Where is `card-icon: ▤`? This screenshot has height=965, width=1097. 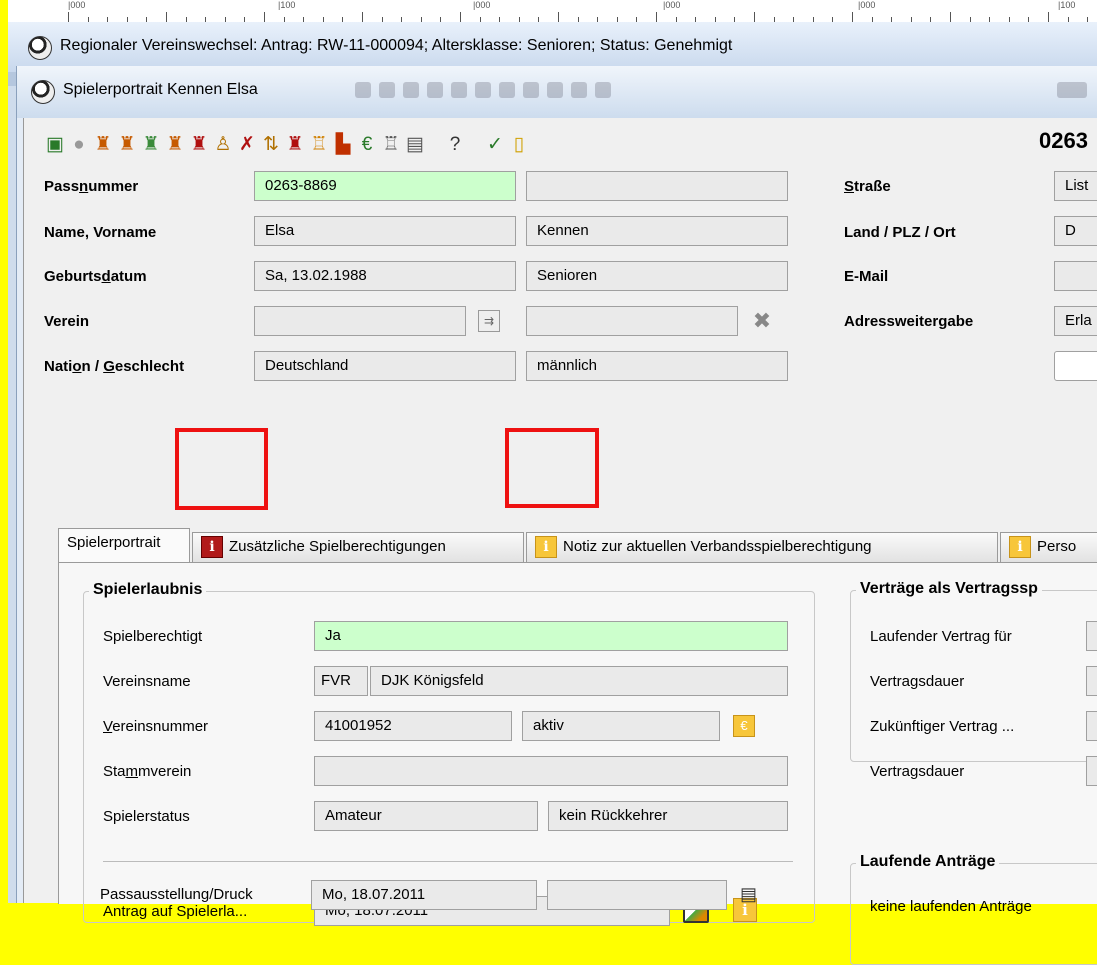
card-icon: ▤ is located at coordinates (415, 145).